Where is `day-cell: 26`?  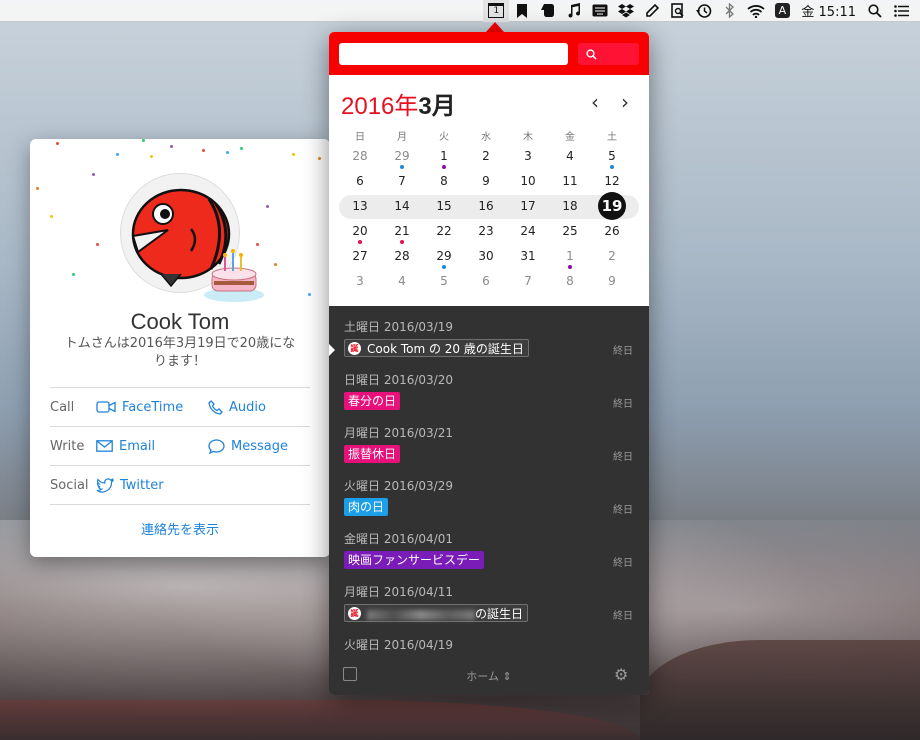 day-cell: 26 is located at coordinates (612, 231).